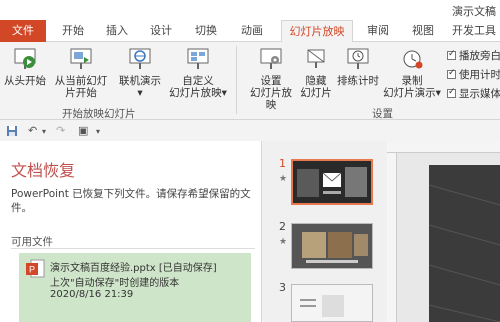  What do you see at coordinates (250, 10) in the screenshot?
I see `title-bar: 演示文稿` at bounding box center [250, 10].